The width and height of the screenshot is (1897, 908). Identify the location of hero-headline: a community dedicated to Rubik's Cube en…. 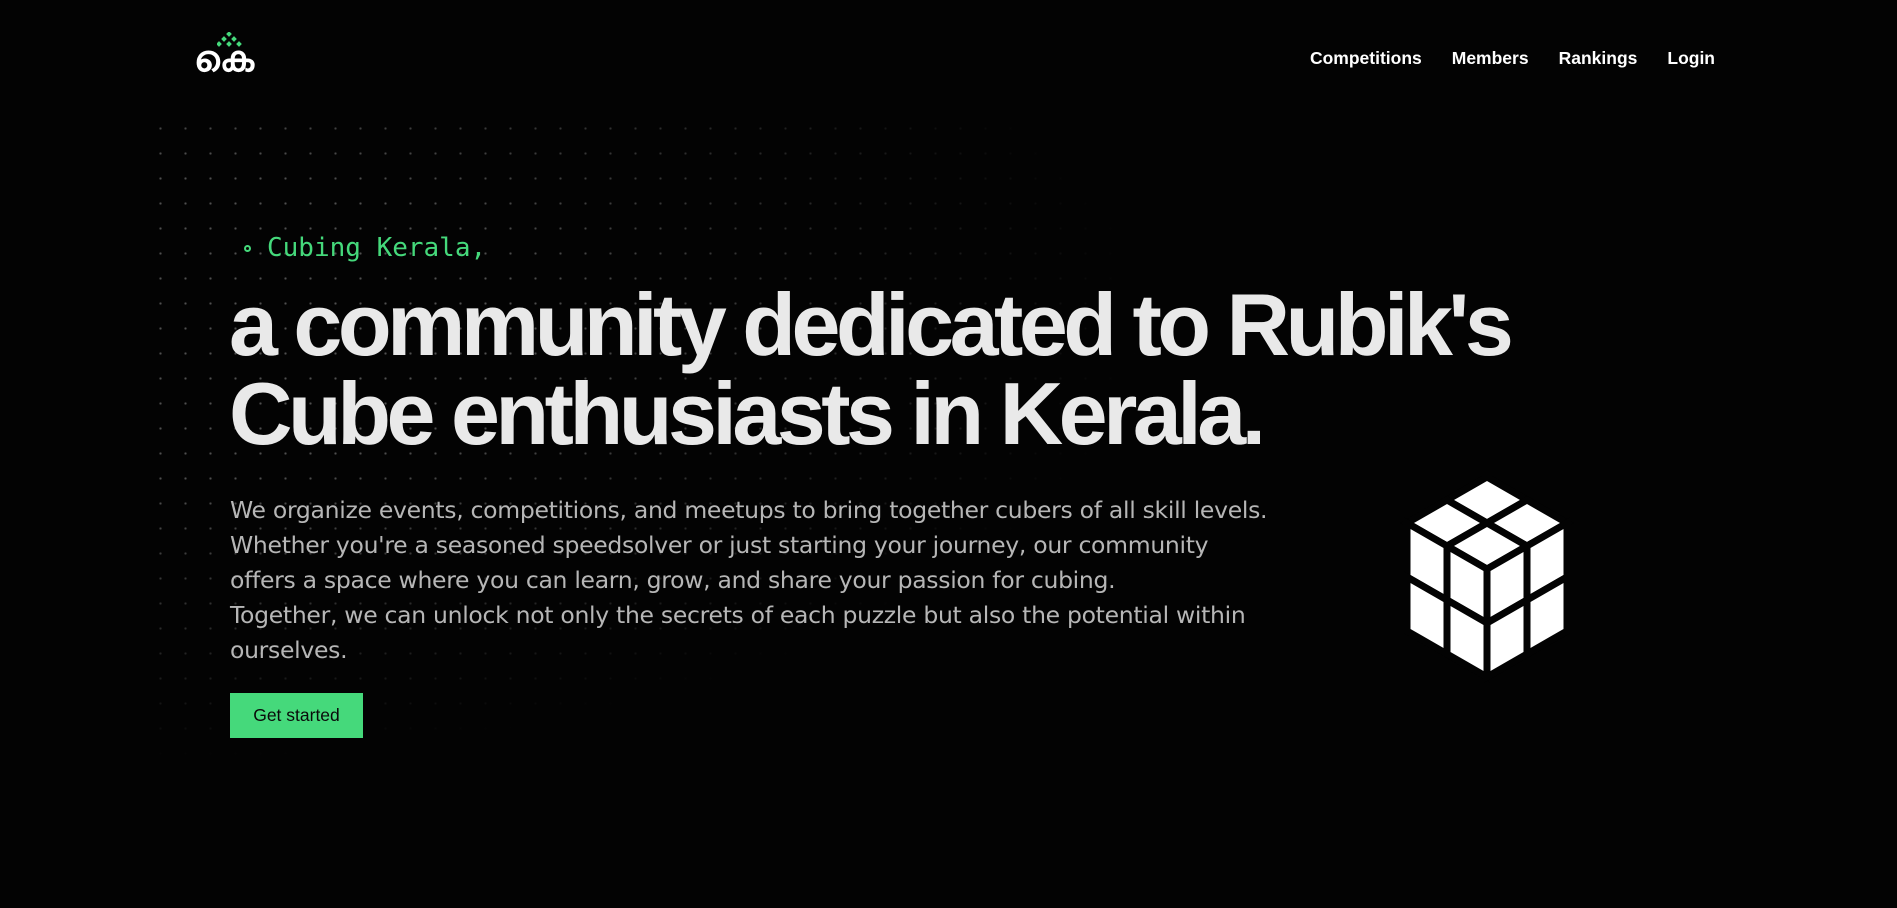
(939, 369).